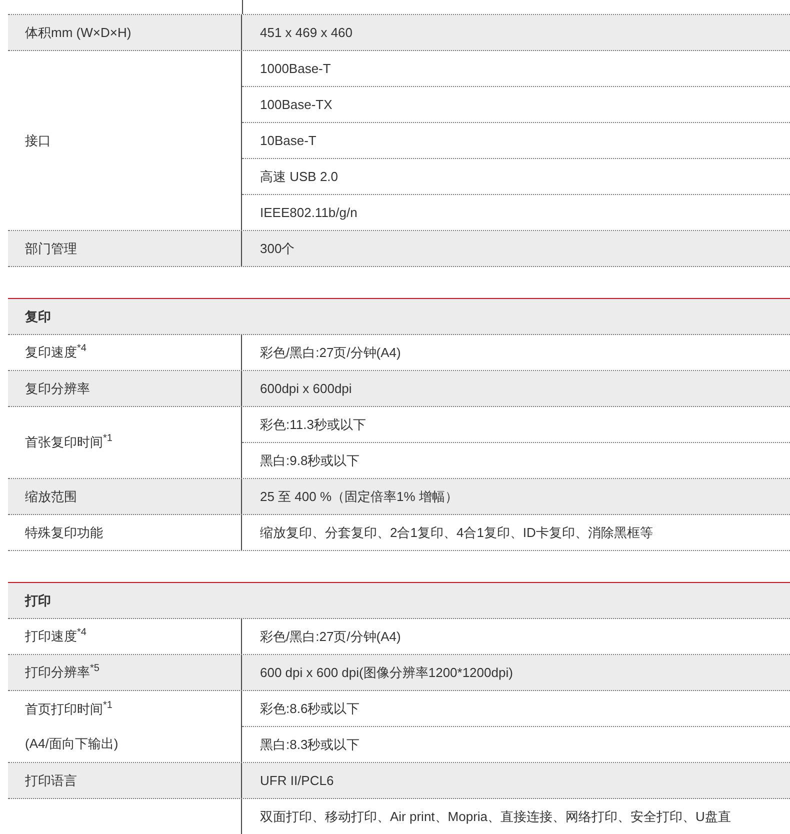  I want to click on spec-value: UFR II/PCL6, so click(297, 780).